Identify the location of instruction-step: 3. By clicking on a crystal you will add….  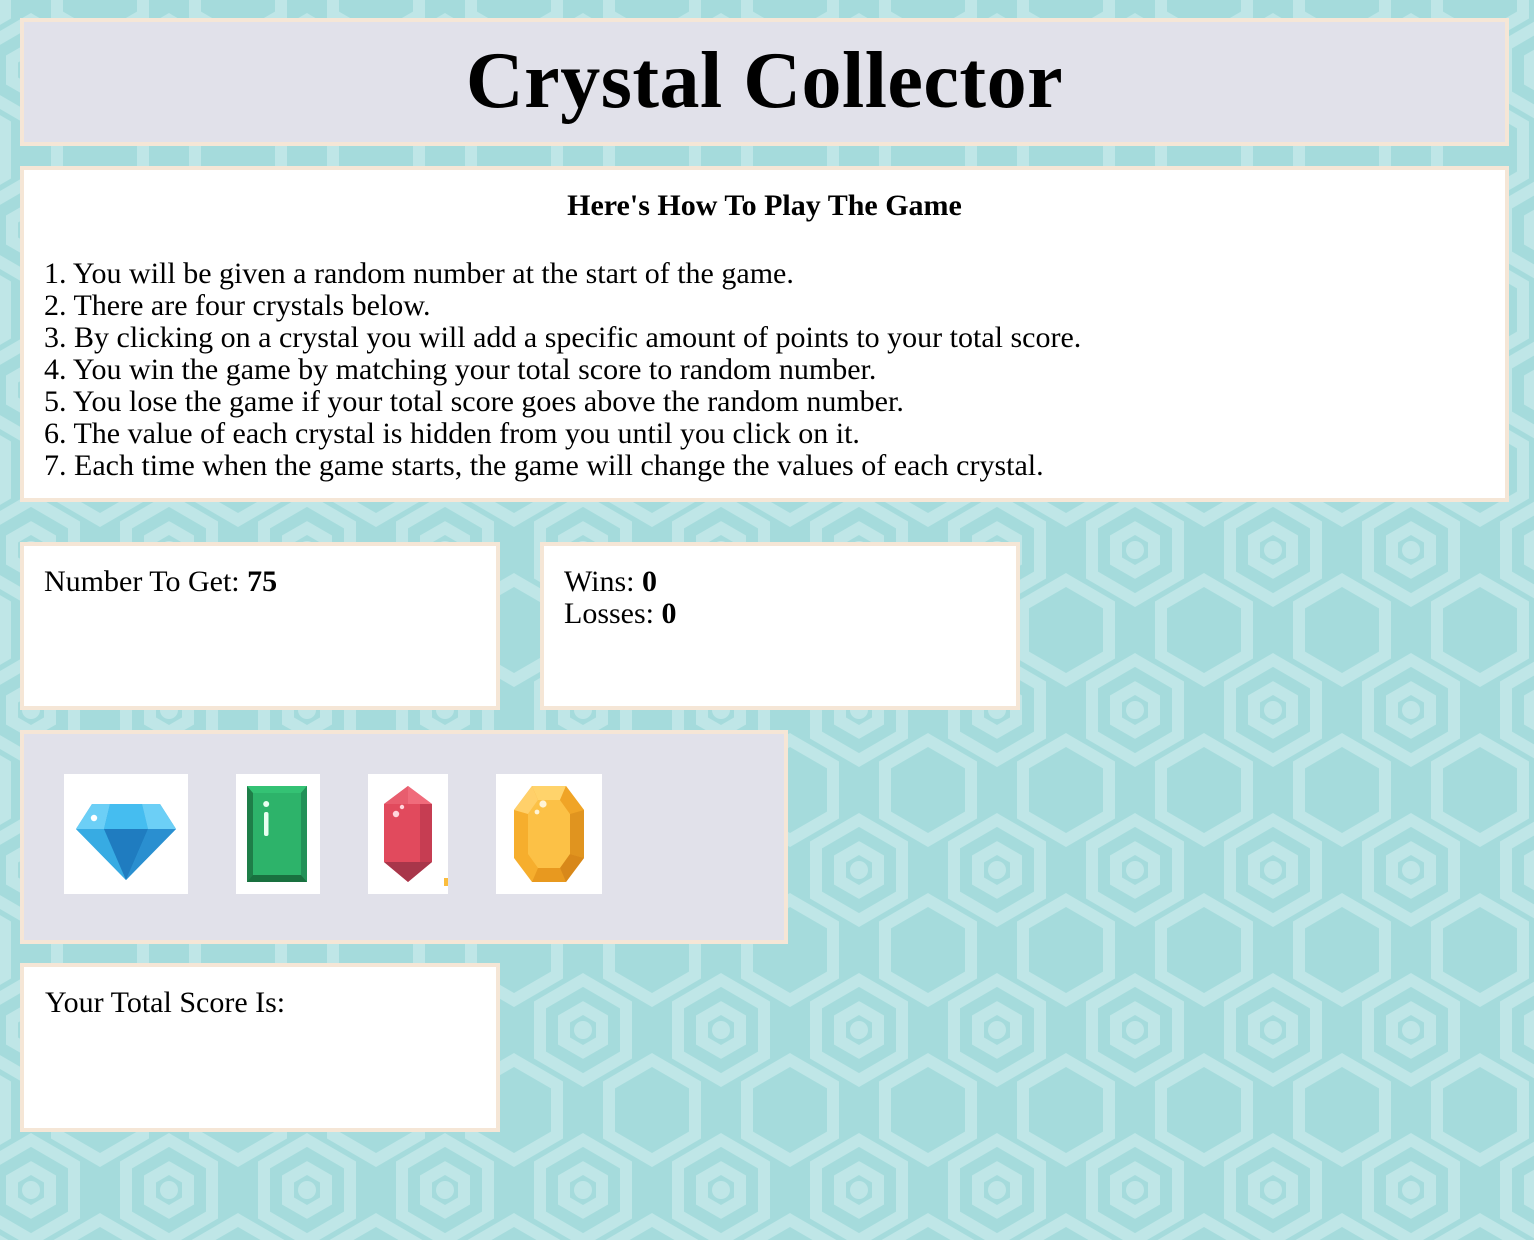
(563, 337).